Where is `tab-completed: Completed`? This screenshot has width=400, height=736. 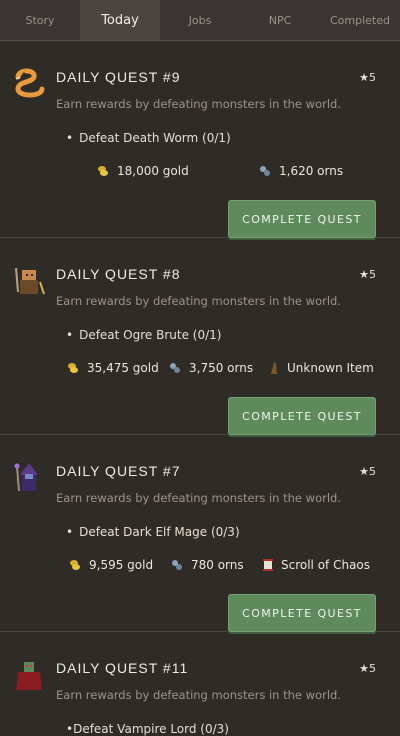
tab-completed: Completed is located at coordinates (360, 20).